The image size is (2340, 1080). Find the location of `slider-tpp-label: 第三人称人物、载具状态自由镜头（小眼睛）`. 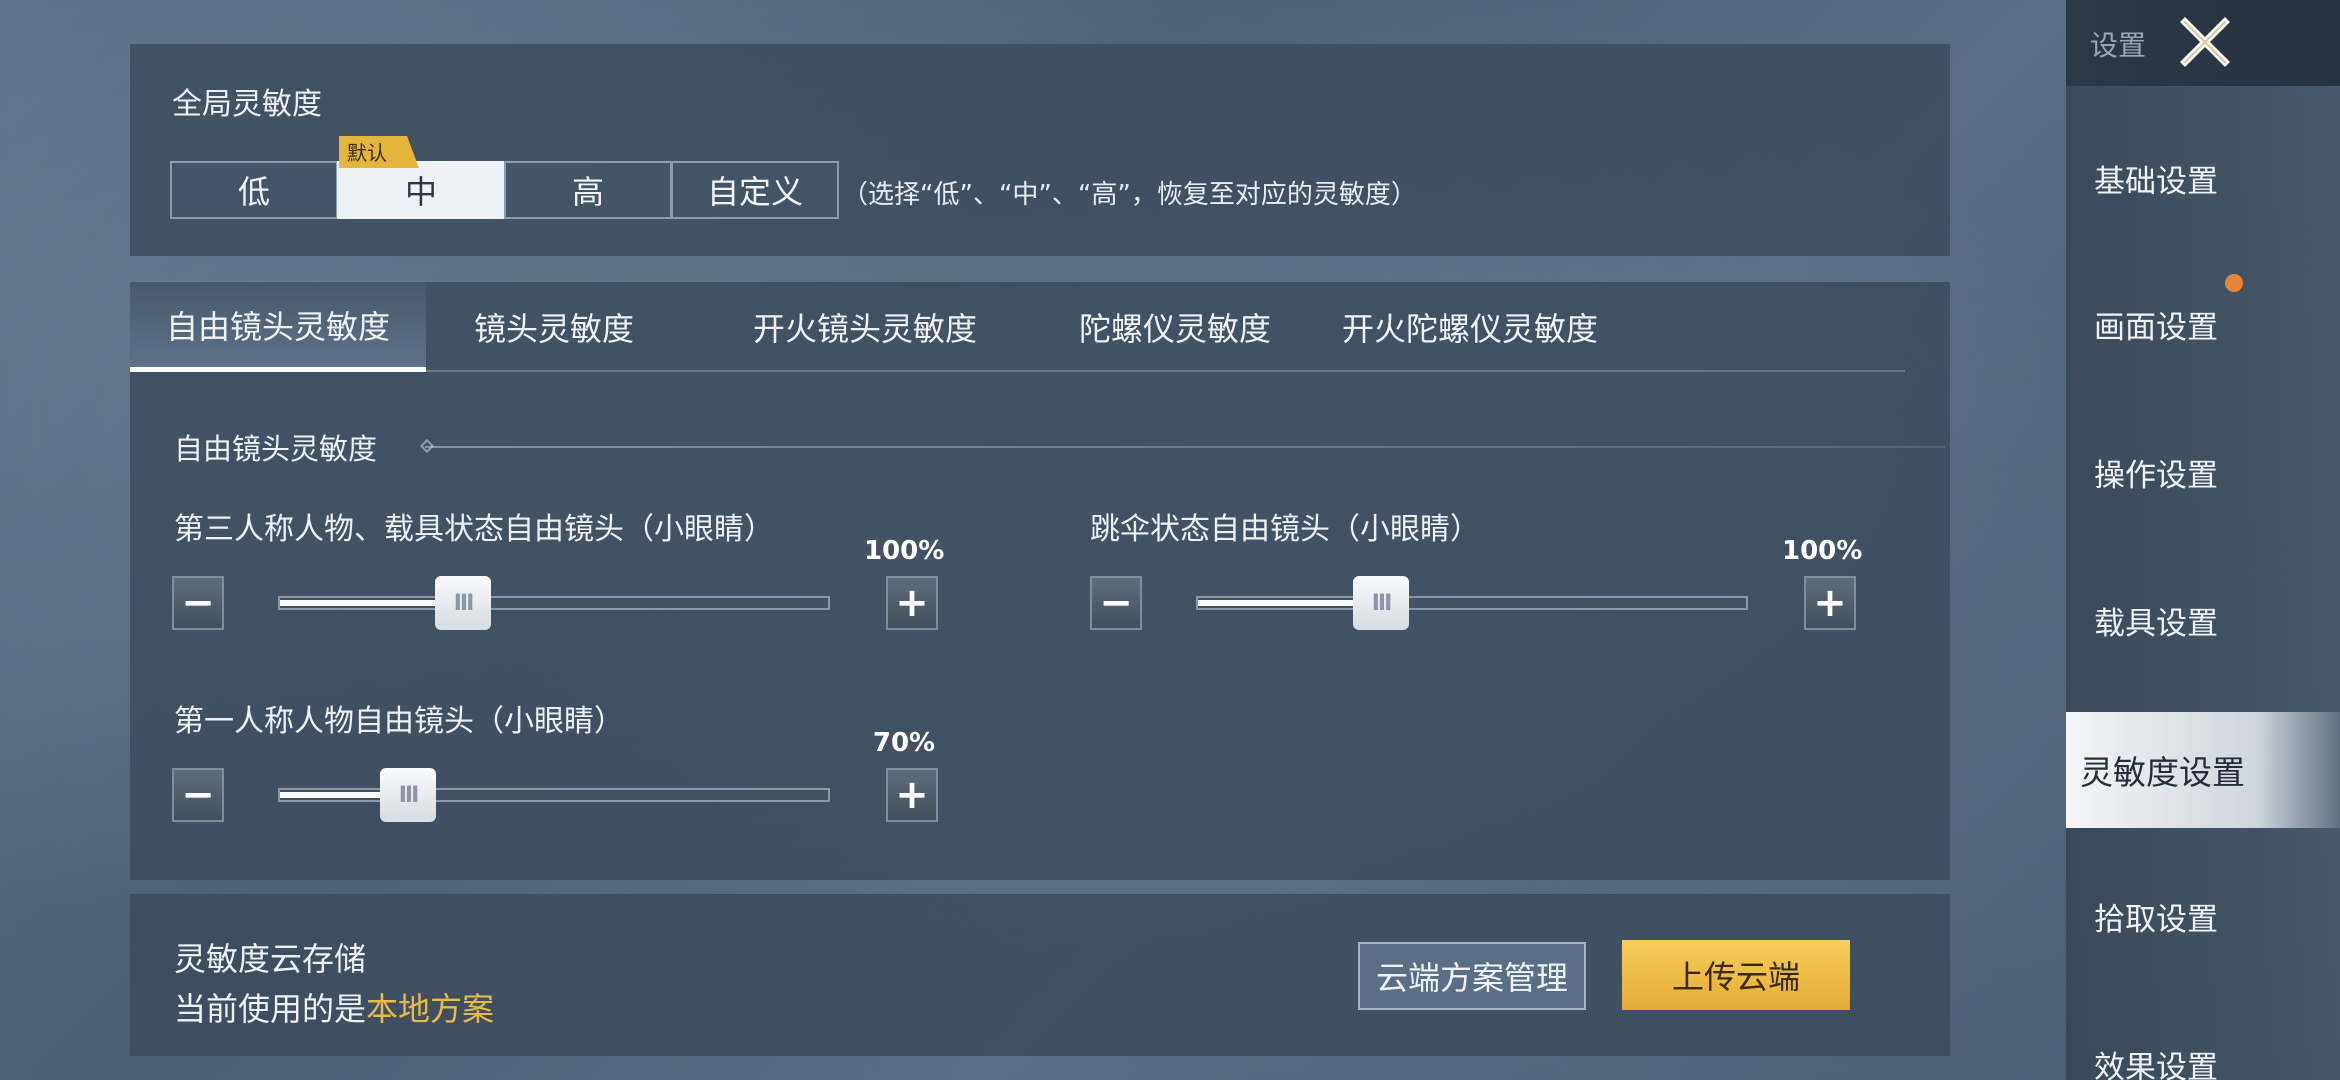

slider-tpp-label: 第三人称人物、载具状态自由镜头（小眼睛） is located at coordinates (474, 529).